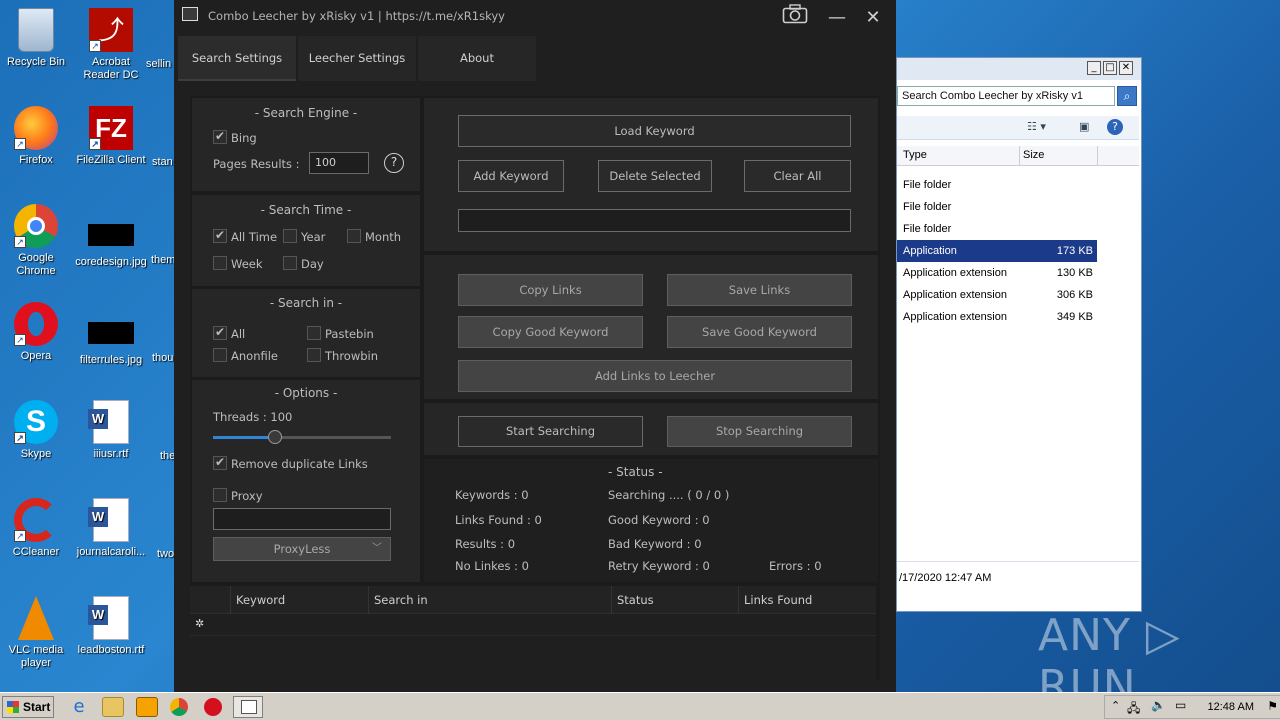 This screenshot has width=1280, height=720. What do you see at coordinates (807, 600) in the screenshot?
I see `column-header-links-found: Links Found` at bounding box center [807, 600].